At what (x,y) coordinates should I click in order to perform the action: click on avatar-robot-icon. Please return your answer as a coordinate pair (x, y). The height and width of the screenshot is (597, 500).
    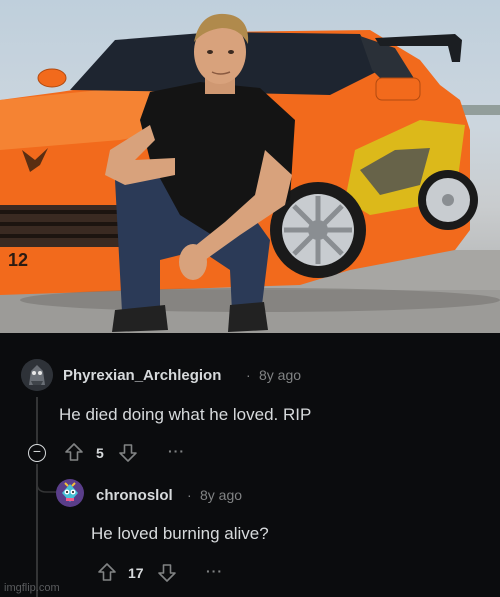
    Looking at the image, I should click on (70, 493).